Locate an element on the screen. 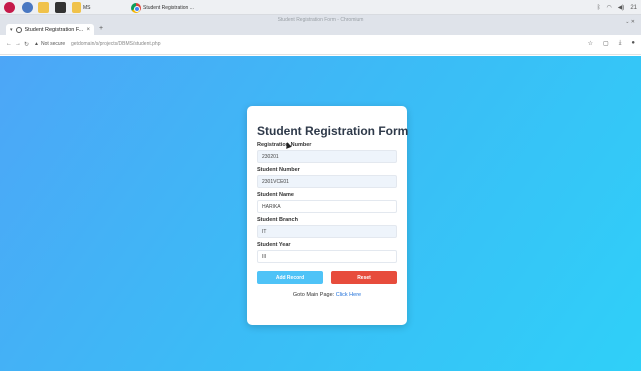 Image resolution: width=641 pixels, height=371 pixels. browser-tab: ▾ Student Registration F... × is located at coordinates (50, 29).